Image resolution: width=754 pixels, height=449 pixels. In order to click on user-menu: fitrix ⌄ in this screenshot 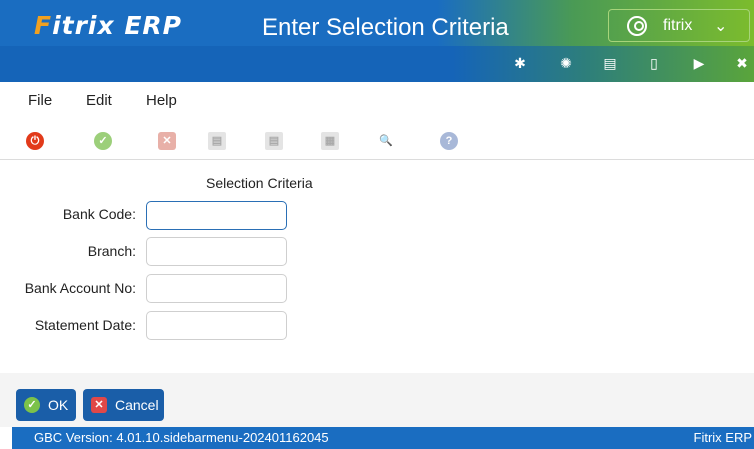, I will do `click(679, 25)`.